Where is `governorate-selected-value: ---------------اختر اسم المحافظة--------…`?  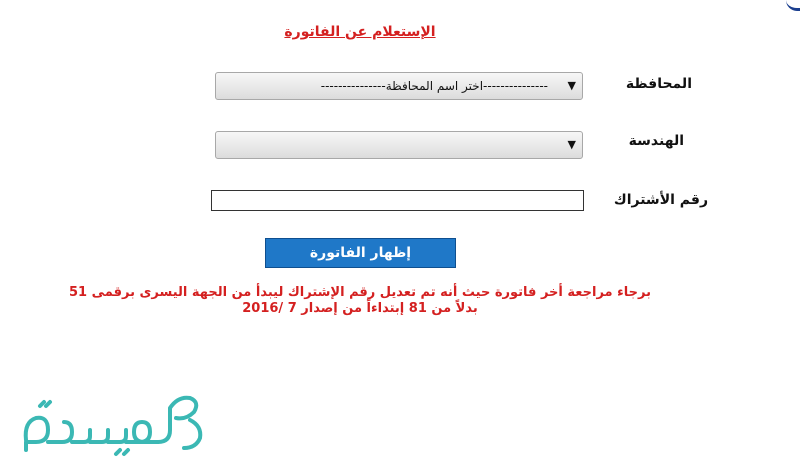
governorate-selected-value: ---------------اختر اسم المحافظة--------… is located at coordinates (434, 86).